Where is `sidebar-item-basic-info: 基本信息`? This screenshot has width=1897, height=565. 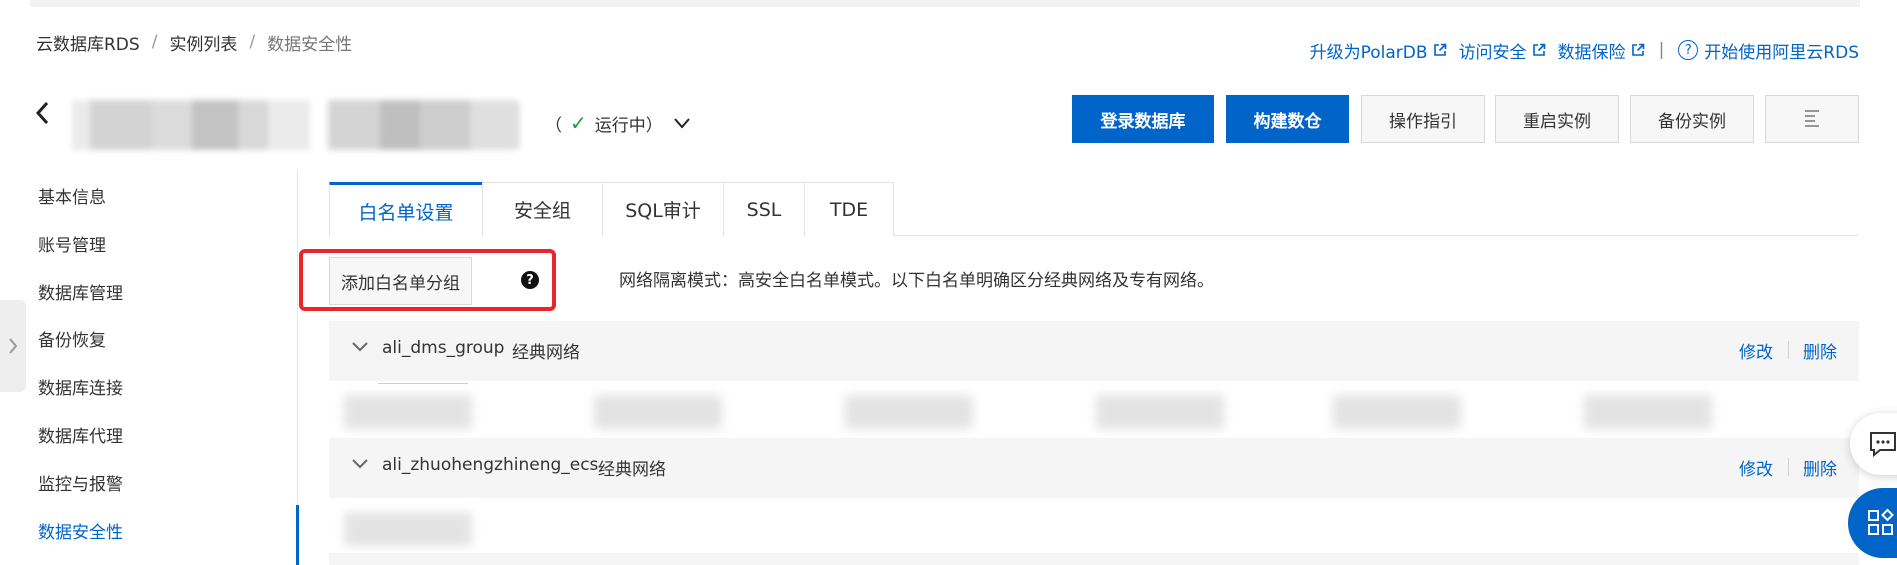
sidebar-item-basic-info: 基本信息 is located at coordinates (72, 196).